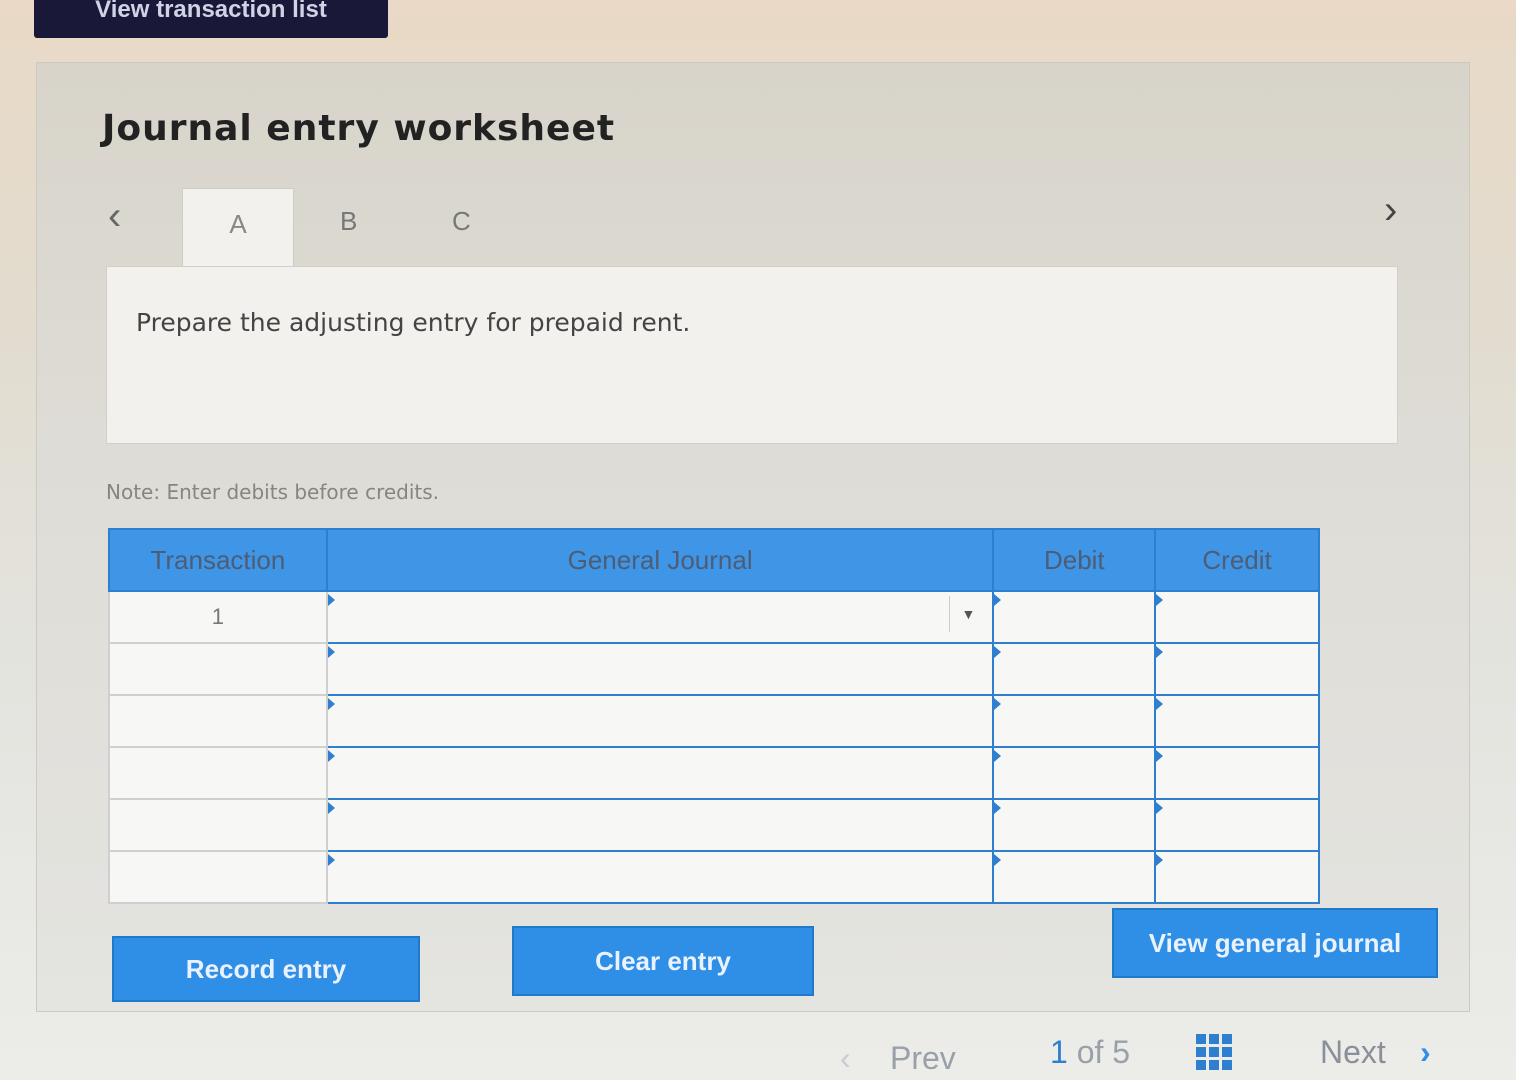 The height and width of the screenshot is (1080, 1516). I want to click on prompt-box, so click(752, 355).